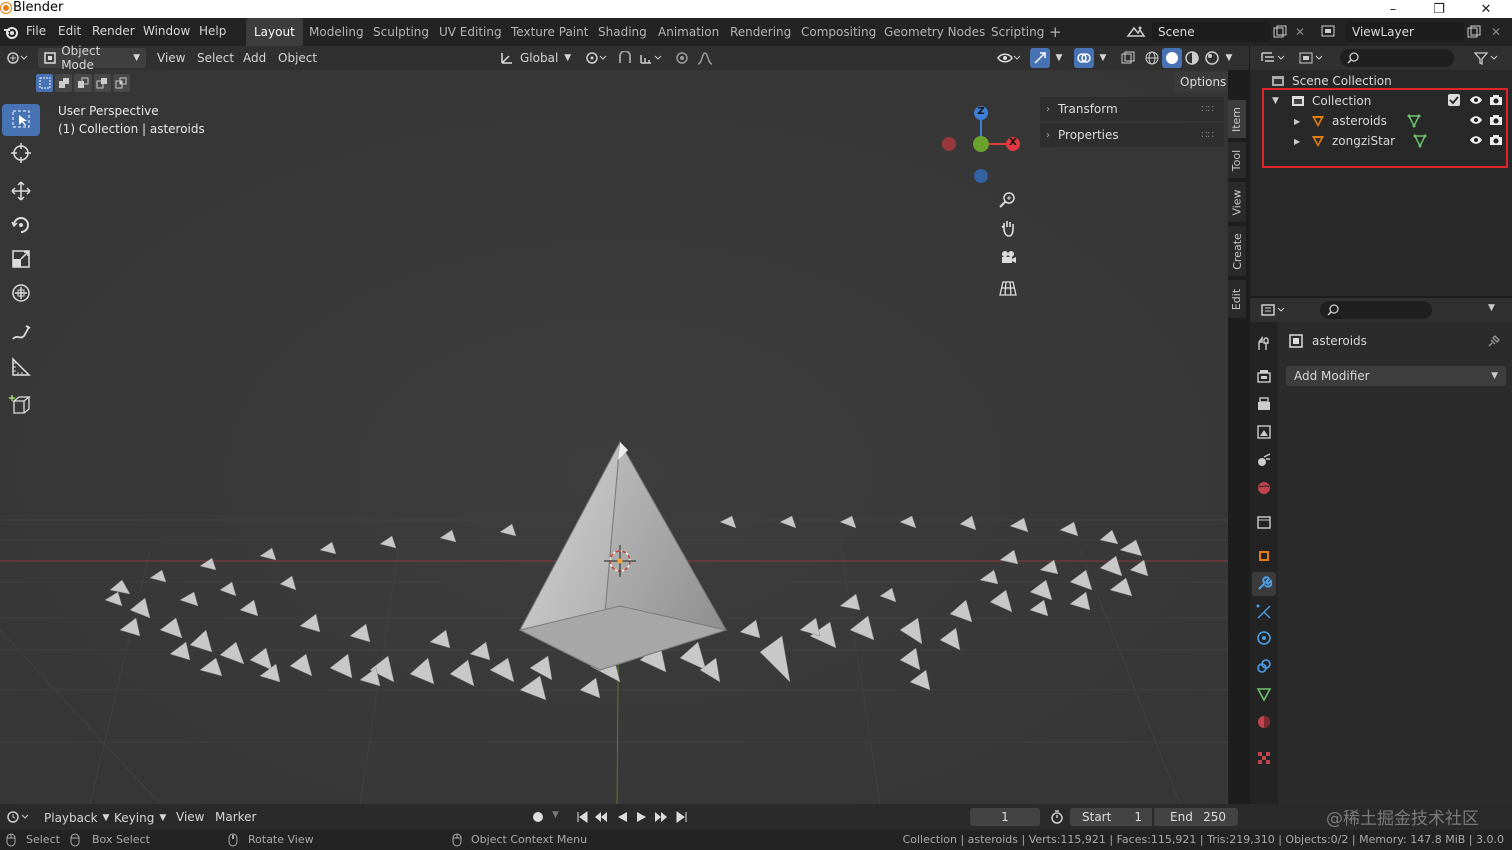 The image size is (1512, 850). I want to click on menu-help: Help, so click(212, 31).